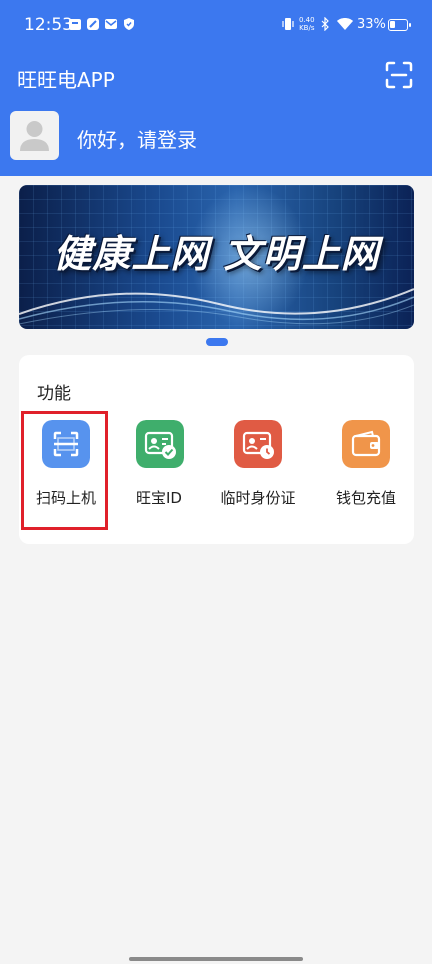 Image resolution: width=432 pixels, height=964 pixels. I want to click on status-bar: 12:53 0.40 KB/s 33%, so click(216, 26).